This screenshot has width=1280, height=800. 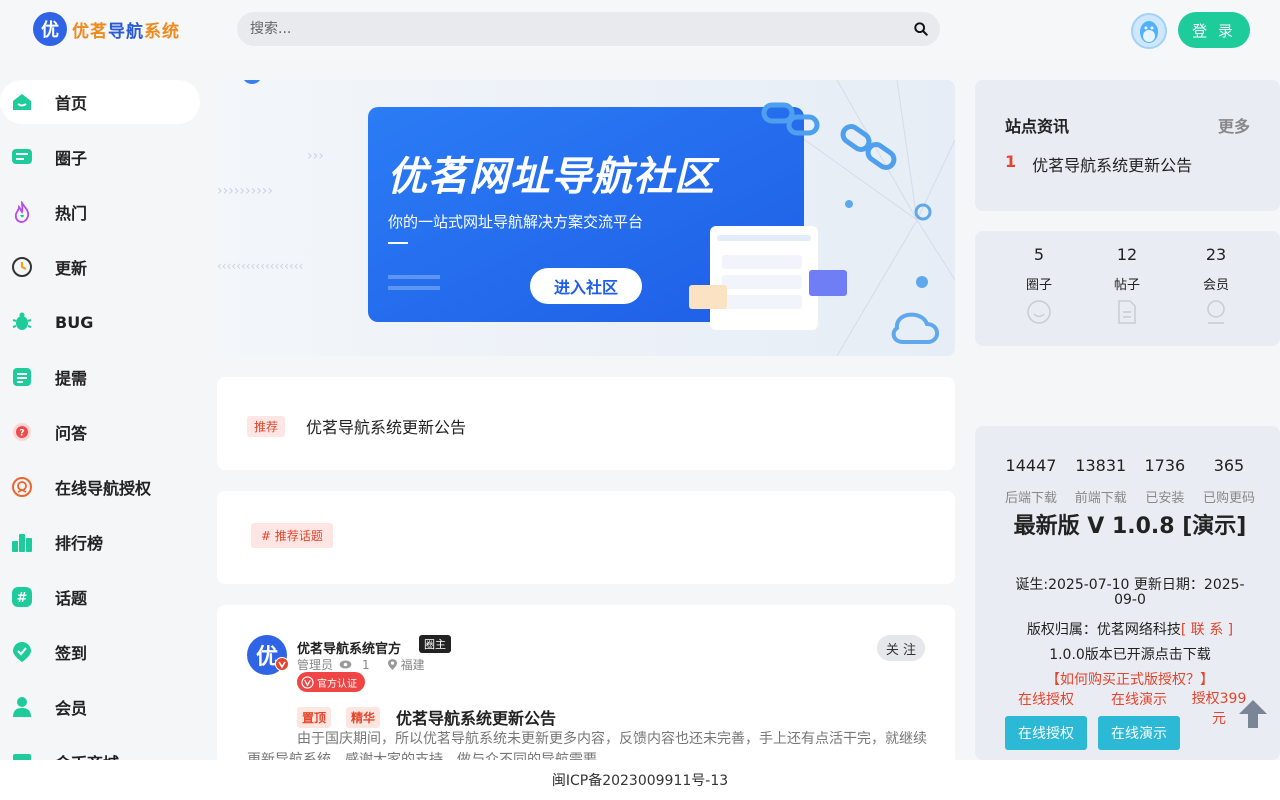 What do you see at coordinates (1127, 145) in the screenshot?
I see `site-news-panel: 站点资讯 更多 1 优茗导航系统更新公告` at bounding box center [1127, 145].